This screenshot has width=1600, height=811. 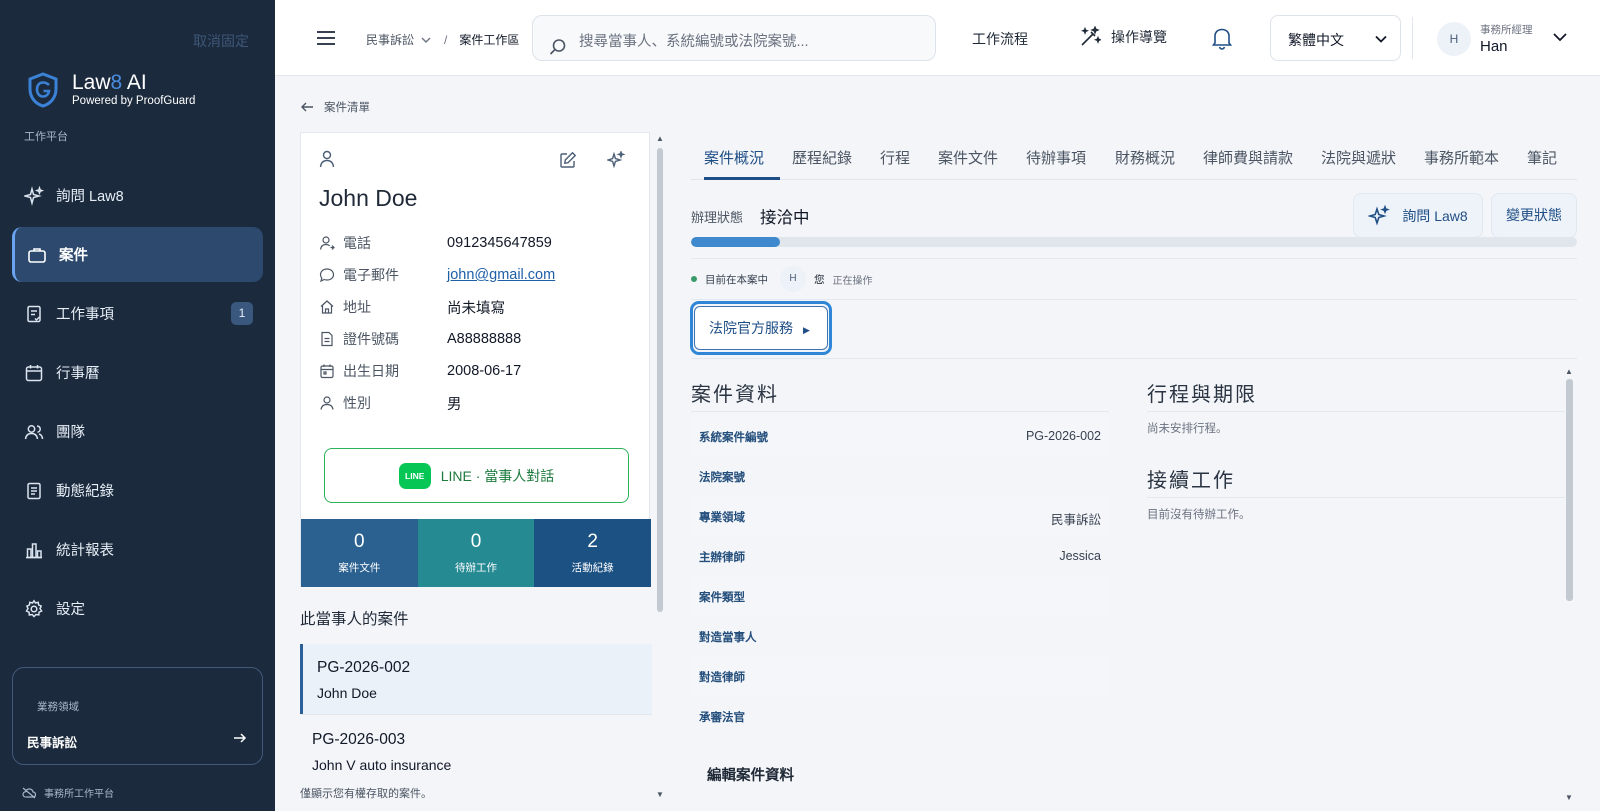 What do you see at coordinates (1335, 38) in the screenshot?
I see `language-select: 繁體中文` at bounding box center [1335, 38].